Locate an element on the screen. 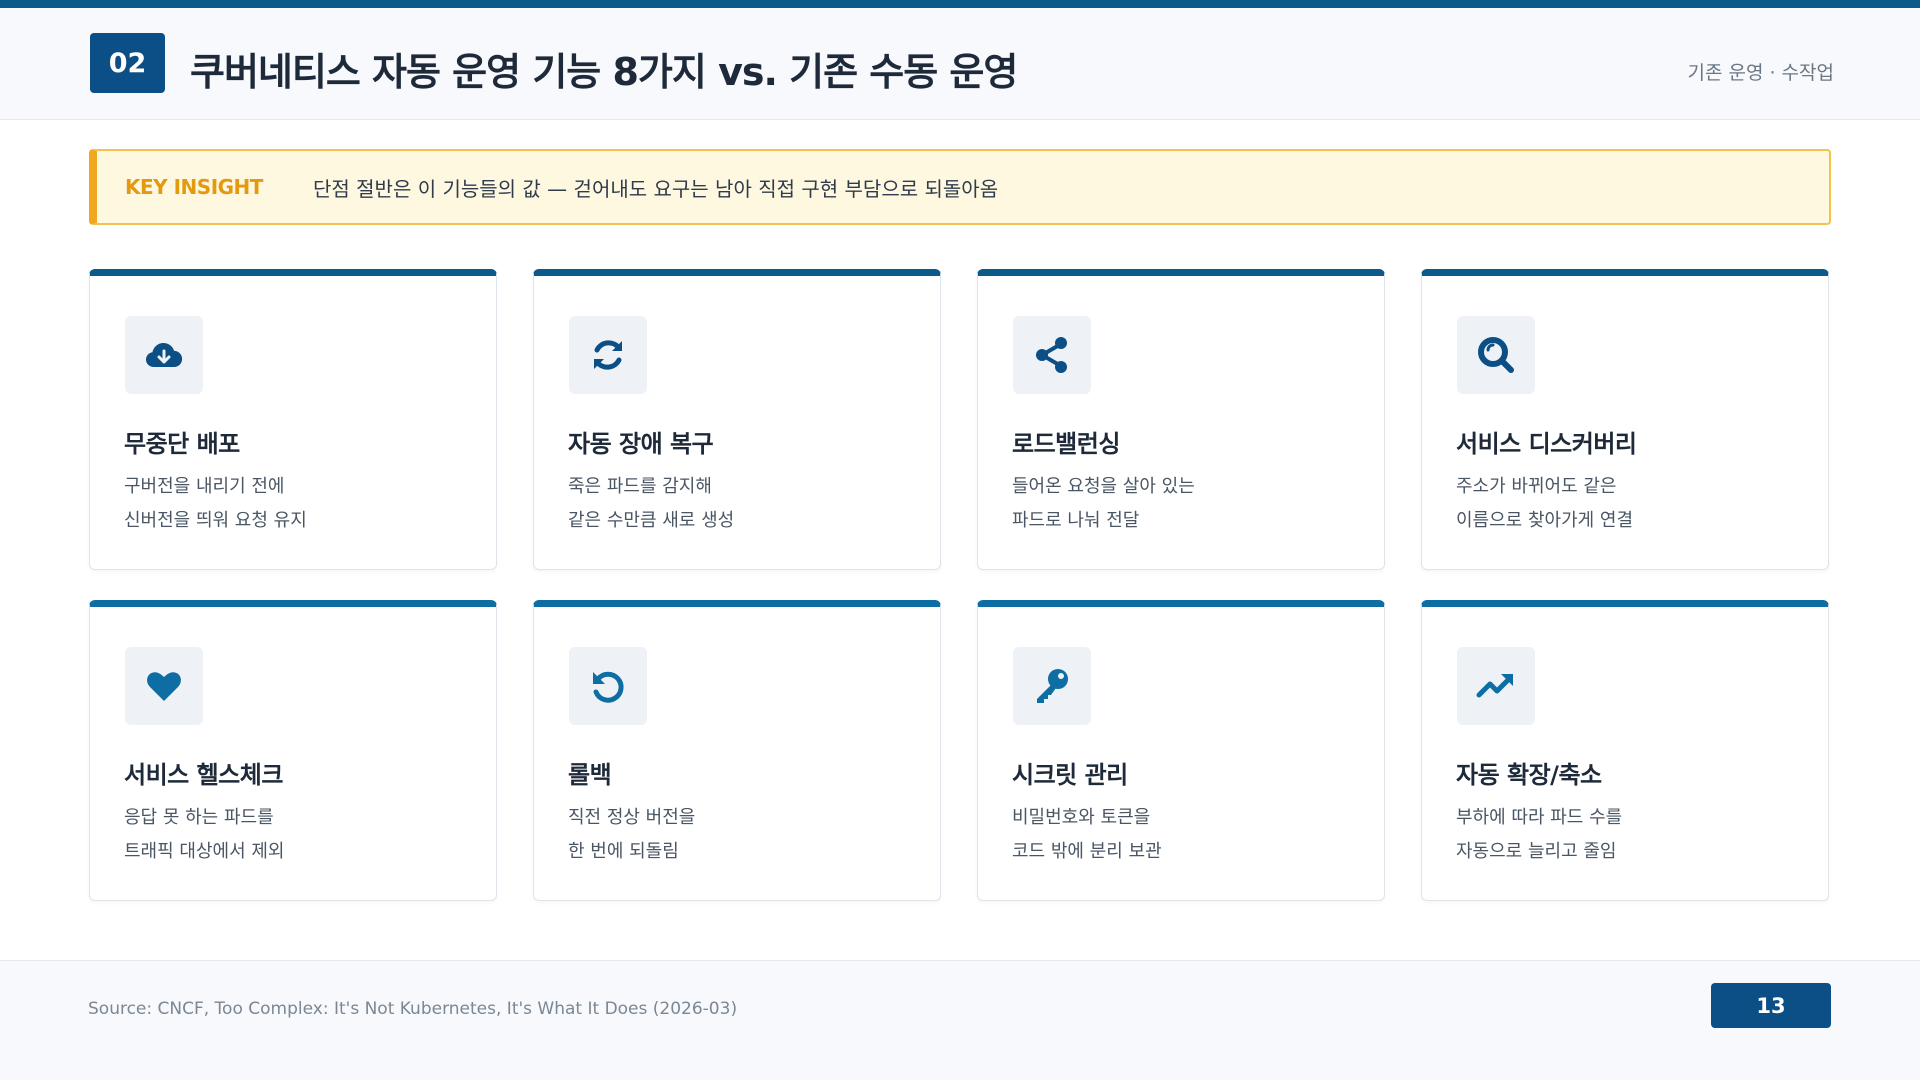 This screenshot has width=1920, height=1080. feature-card-health-check: 서비스 헬스체크 응답 못 하는 파드를 트래픽 대상에서 제외 is located at coordinates (293, 750).